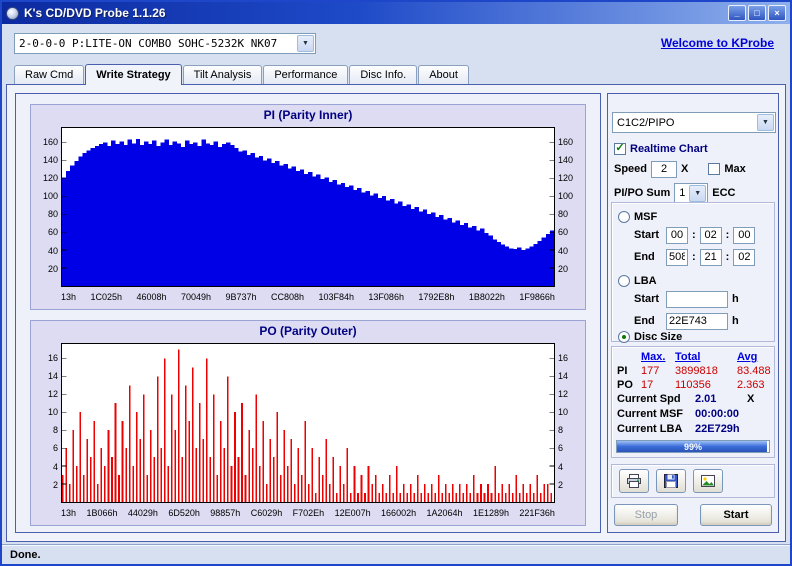 The height and width of the screenshot is (566, 792). Describe the element at coordinates (52, 214) in the screenshot. I see `y-tick-label: 80` at that location.